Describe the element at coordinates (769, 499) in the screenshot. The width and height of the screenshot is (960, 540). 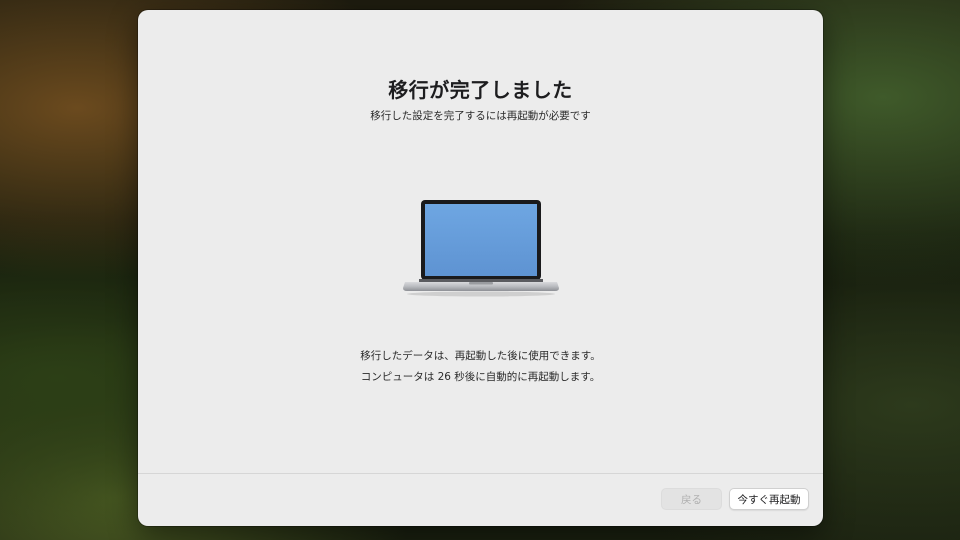
I see `restart-now-button: 今すぐ再起動` at that location.